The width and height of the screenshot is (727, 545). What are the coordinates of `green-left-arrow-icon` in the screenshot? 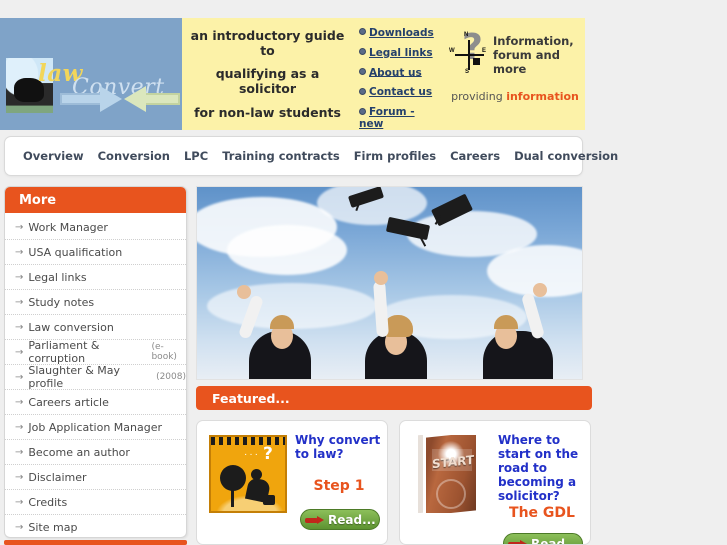 It's located at (152, 99).